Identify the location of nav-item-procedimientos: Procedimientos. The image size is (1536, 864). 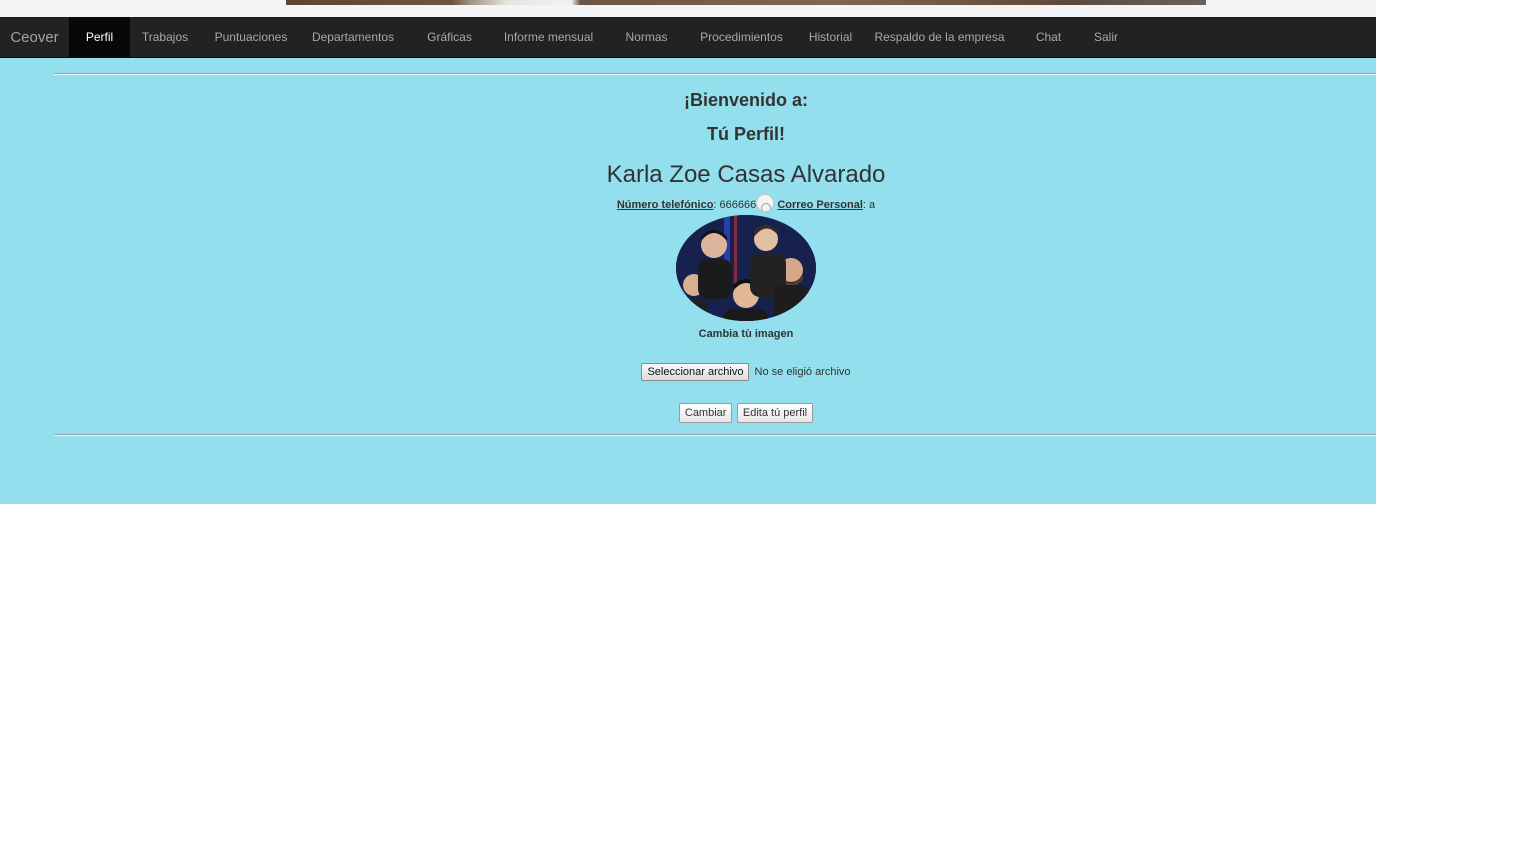
(741, 37).